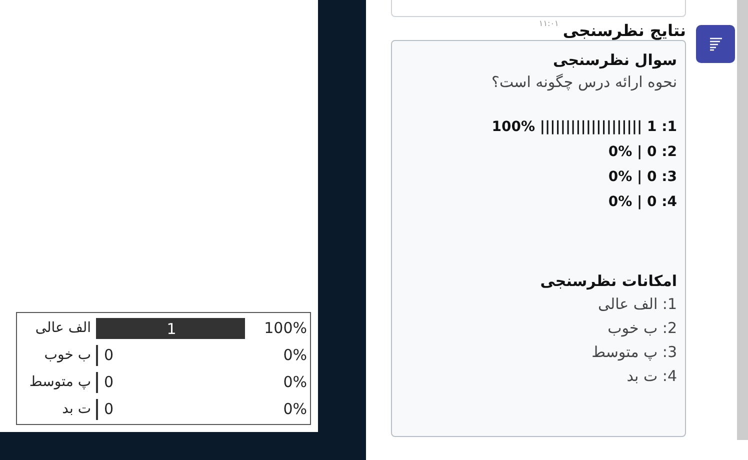  Describe the element at coordinates (63, 328) in the screenshot. I see `option-label: الف عالی` at that location.